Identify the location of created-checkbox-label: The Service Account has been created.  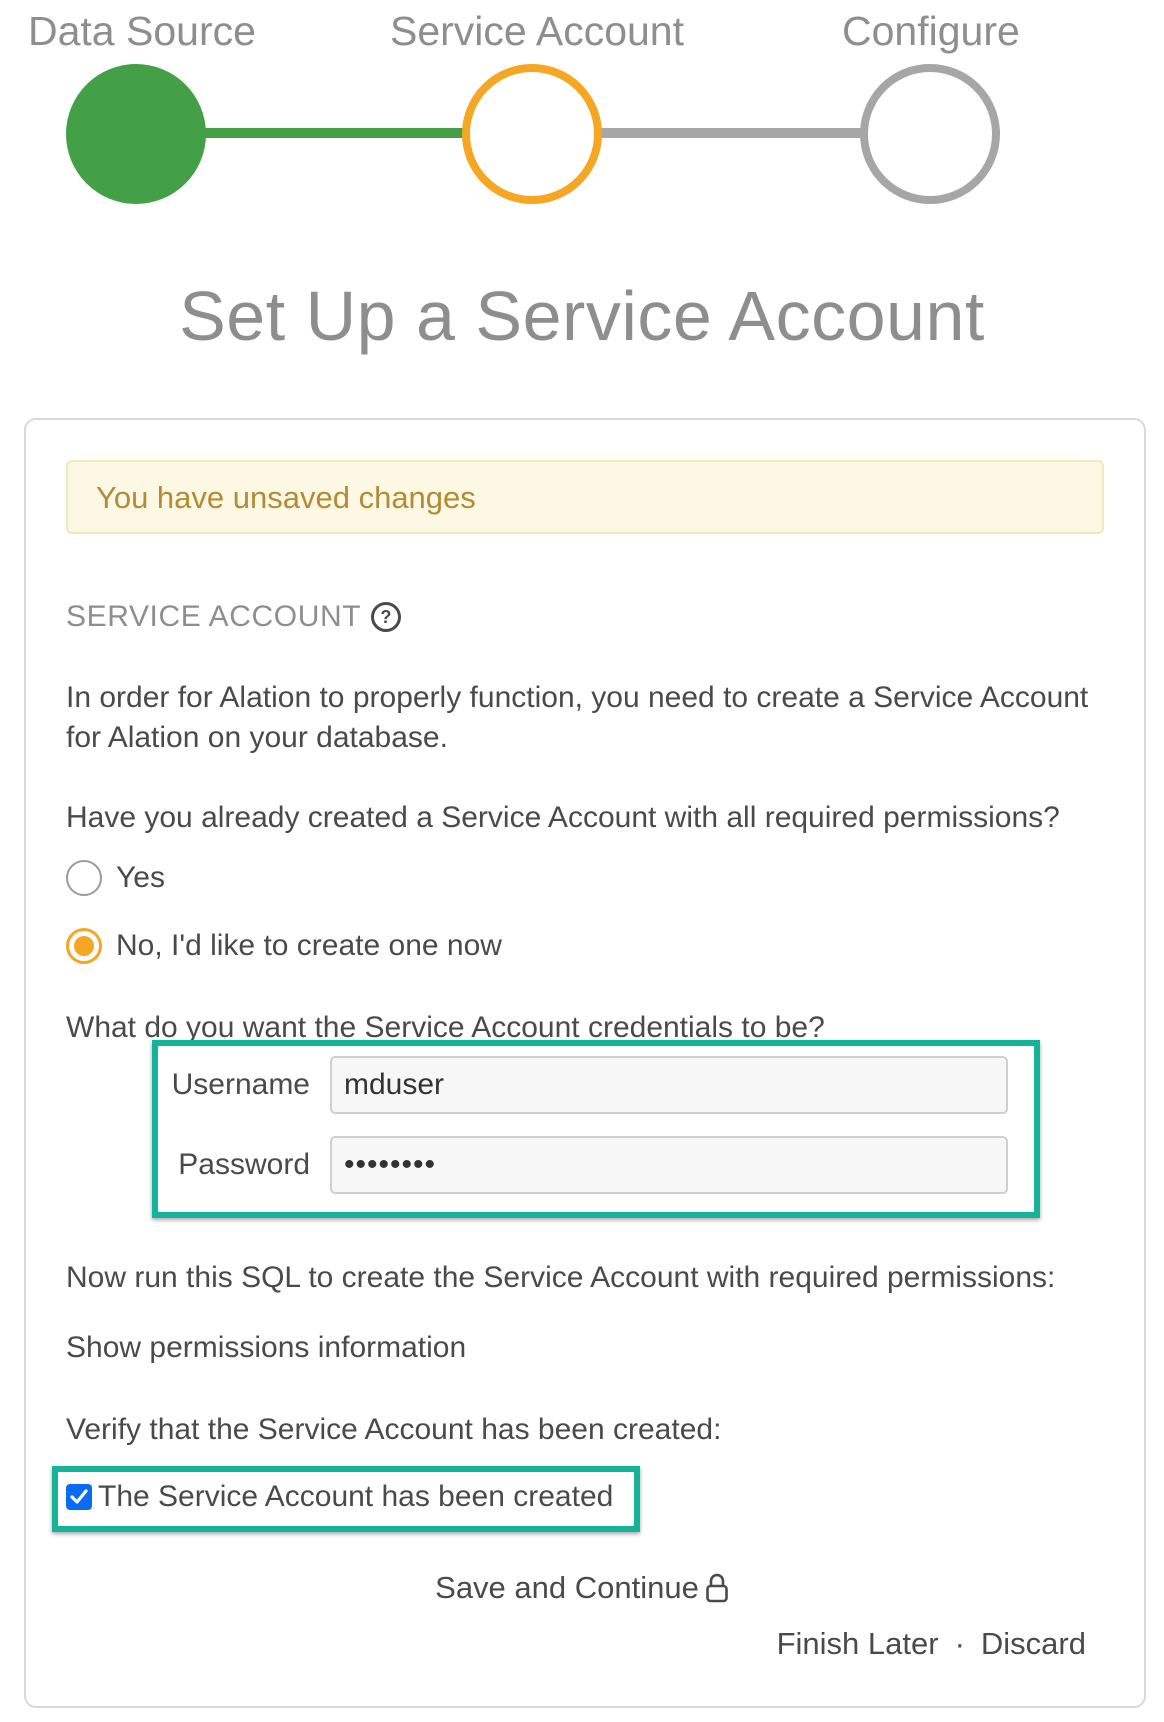
(356, 1496).